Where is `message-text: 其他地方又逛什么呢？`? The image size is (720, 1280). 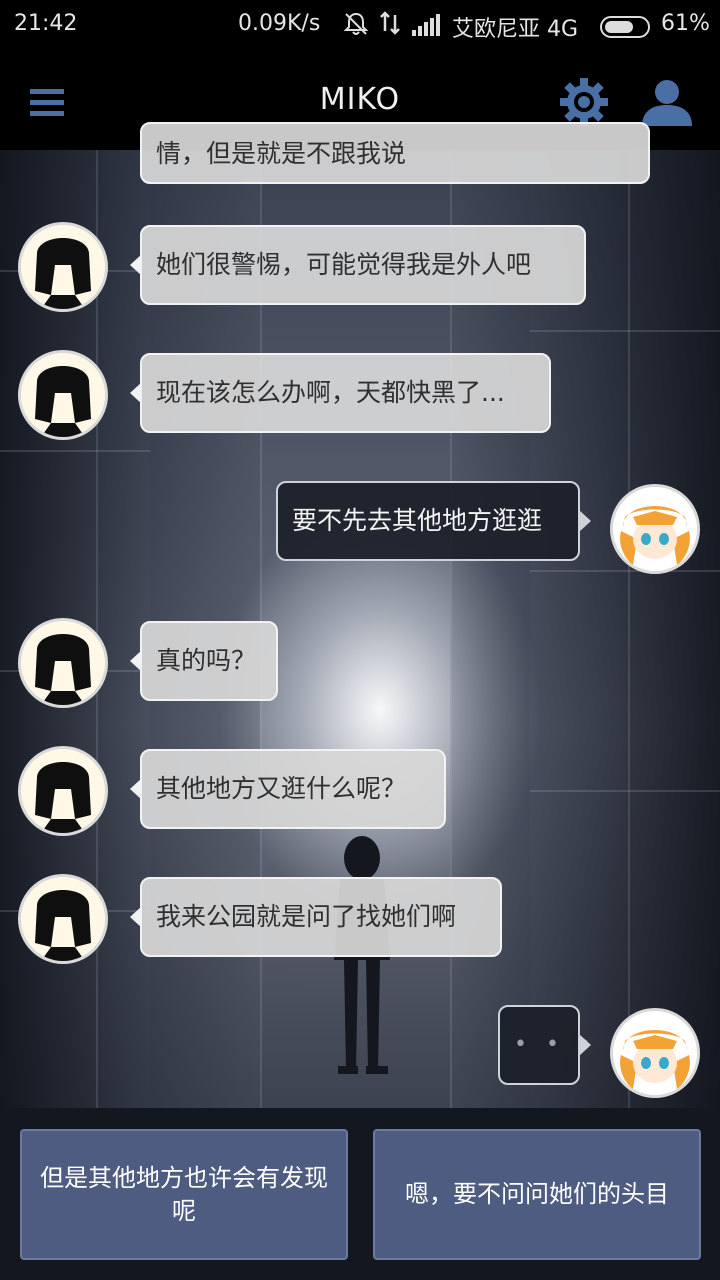 message-text: 其他地方又逛什么呢？ is located at coordinates (281, 788).